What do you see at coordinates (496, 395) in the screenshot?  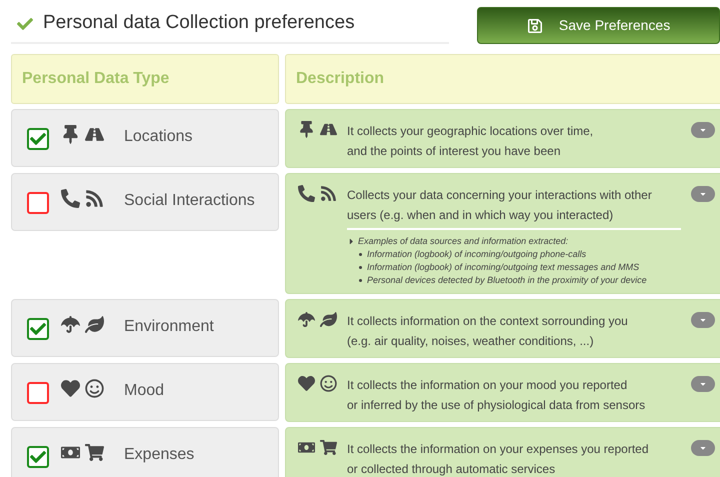 I see `description-text: It collects the information on your mood you reported or inferred by the use of physiological data from sensors` at bounding box center [496, 395].